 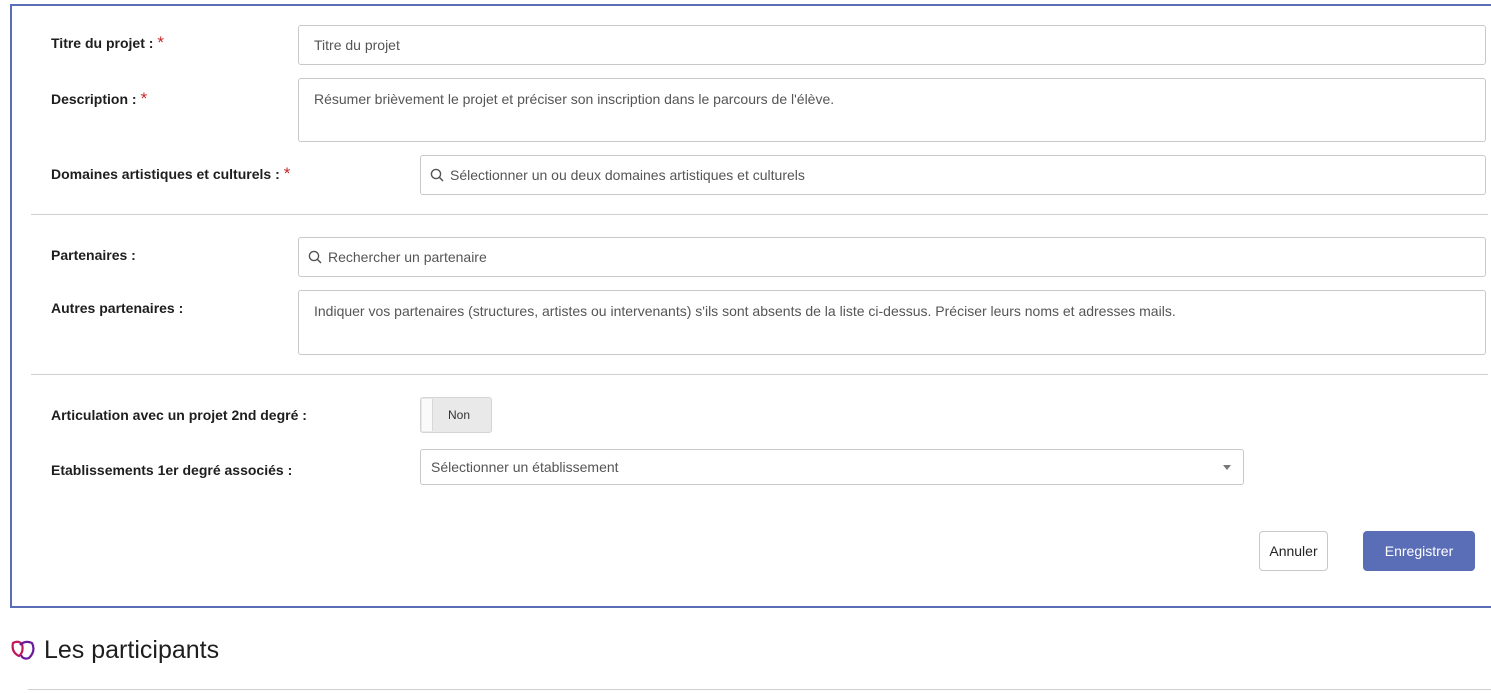 I want to click on toggle-value: Non, so click(x=459, y=415).